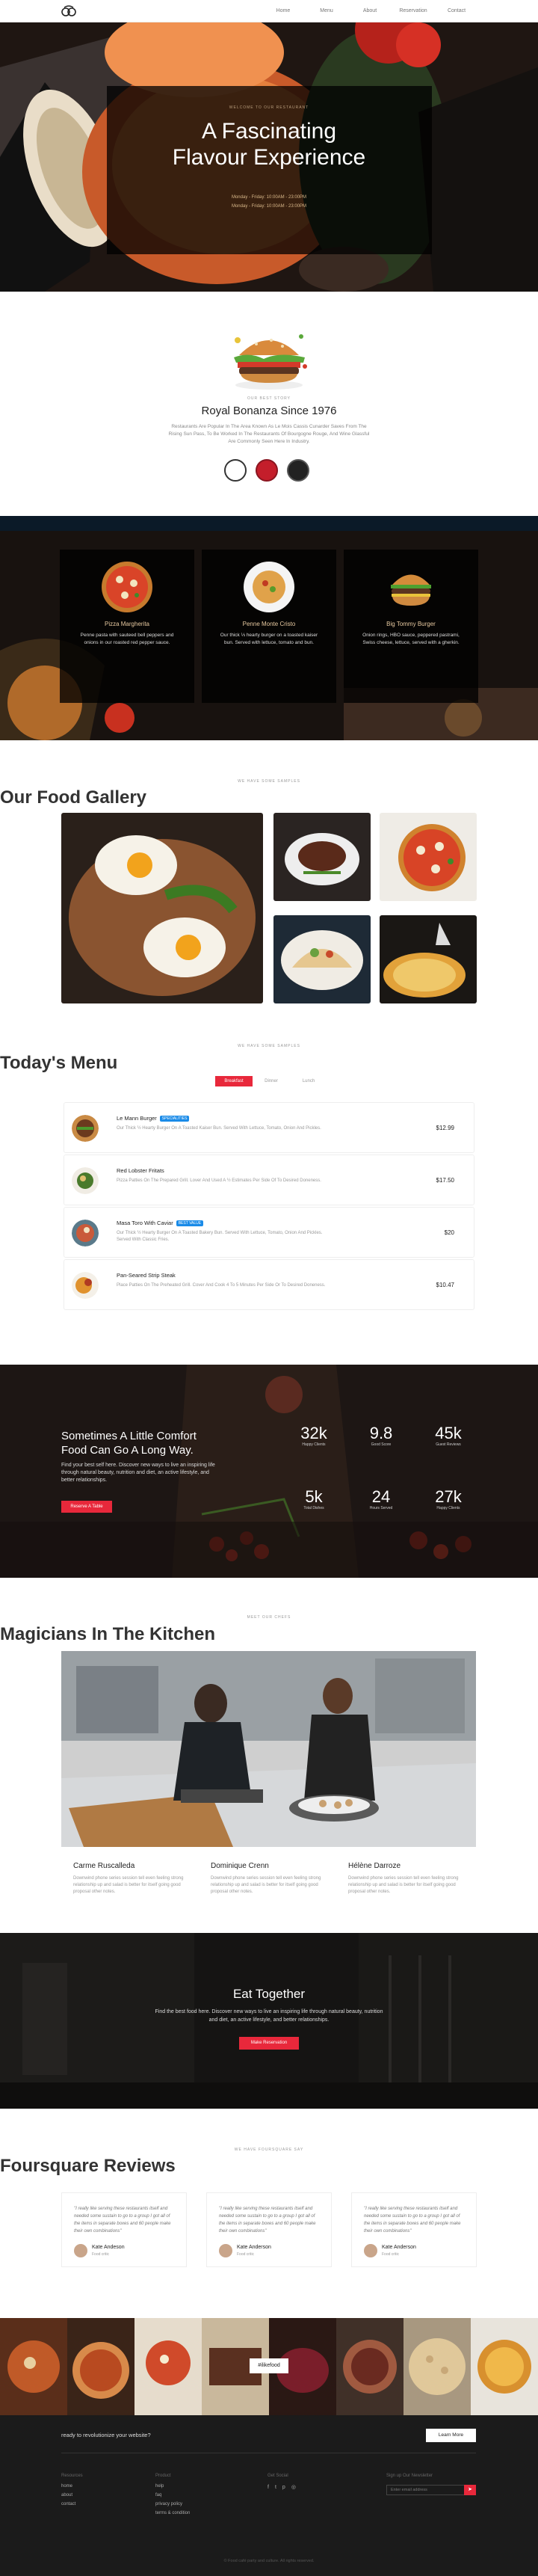 The width and height of the screenshot is (538, 2576). What do you see at coordinates (428, 959) in the screenshot?
I see `gallery-image-pizza-prep` at bounding box center [428, 959].